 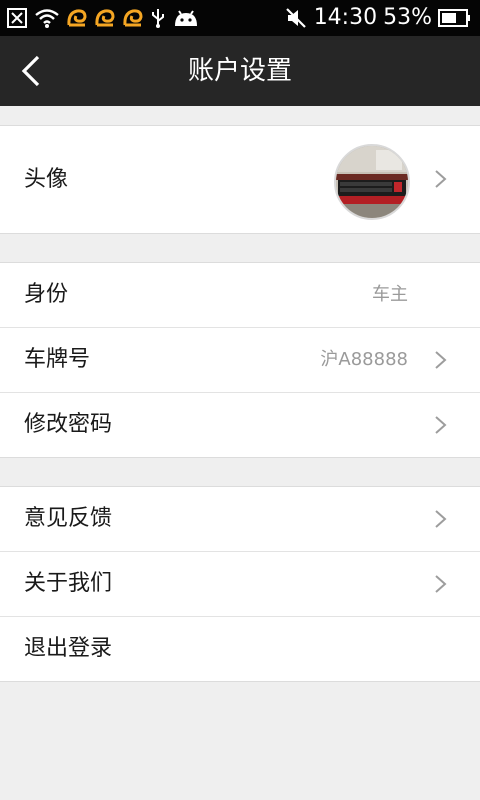 I want to click on page-title: 账户设置, so click(x=239, y=71).